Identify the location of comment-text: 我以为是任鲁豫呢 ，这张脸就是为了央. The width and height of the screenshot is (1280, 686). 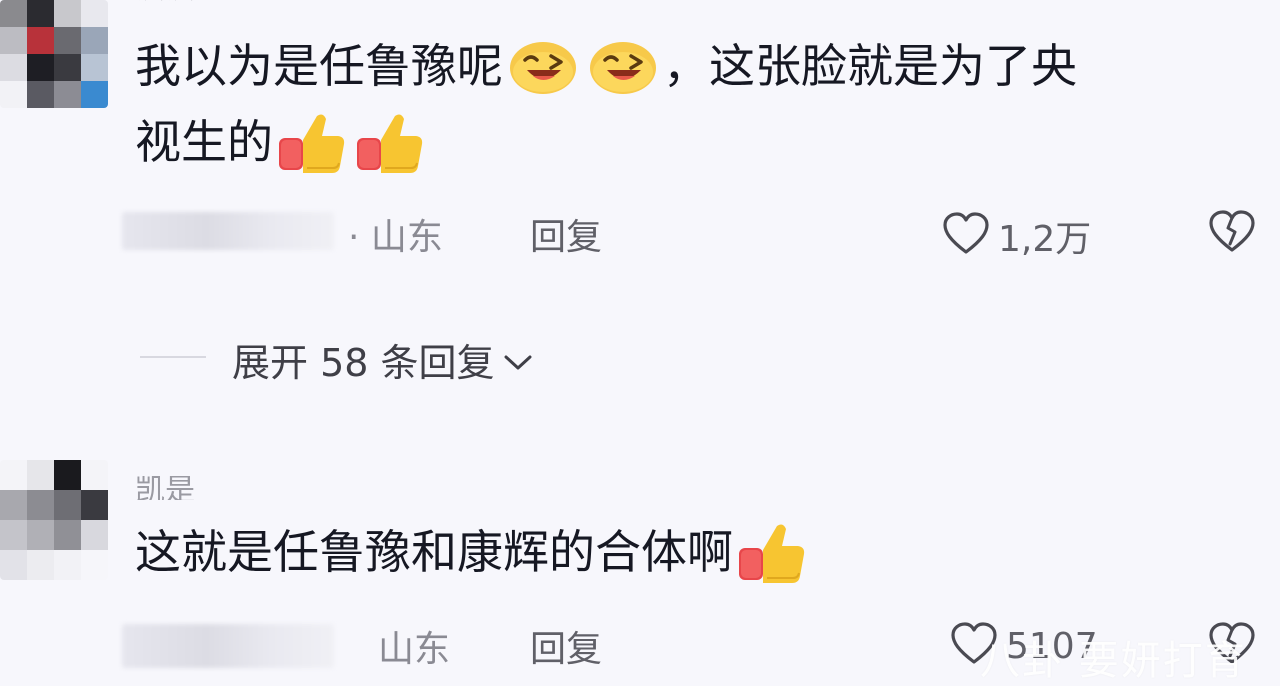
(606, 66).